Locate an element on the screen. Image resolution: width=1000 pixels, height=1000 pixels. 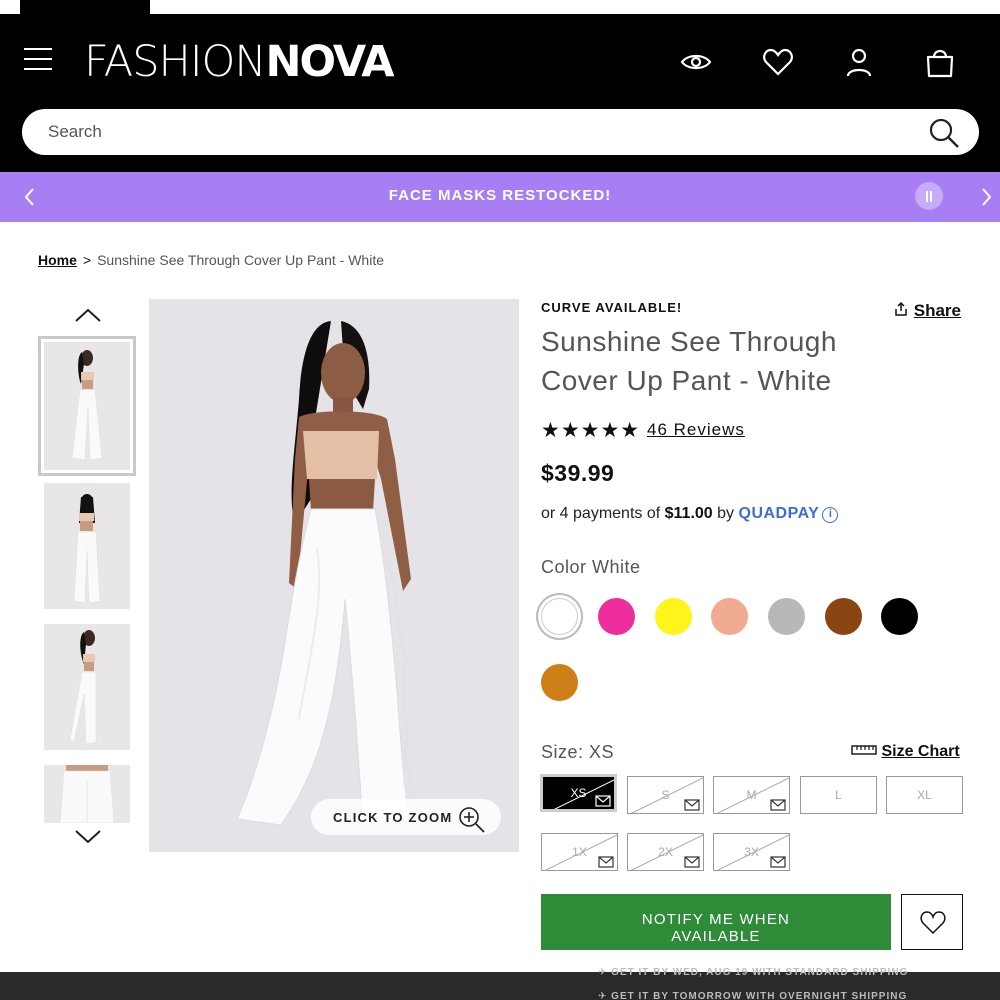
size-option-xl: XL is located at coordinates (924, 795).